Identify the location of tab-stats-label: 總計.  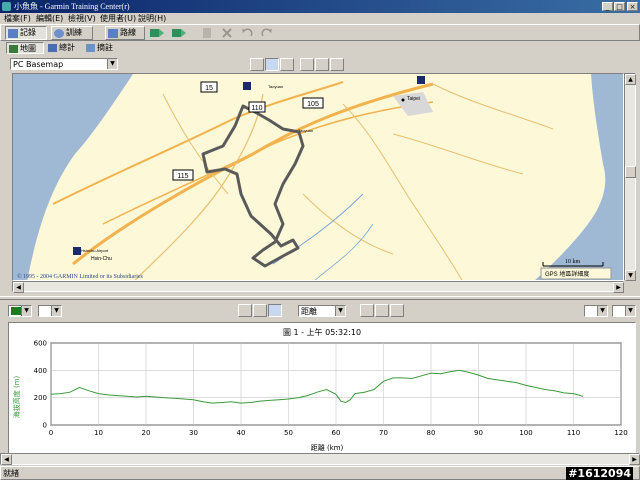
(67, 47).